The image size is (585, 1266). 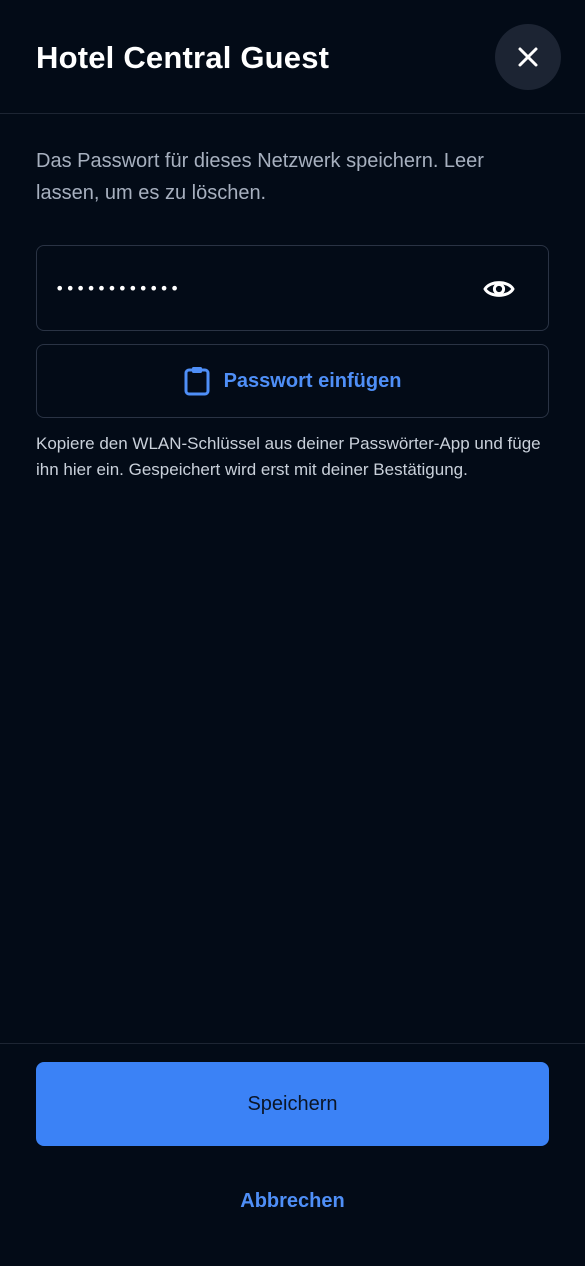 I want to click on close-icon, so click(x=528, y=57).